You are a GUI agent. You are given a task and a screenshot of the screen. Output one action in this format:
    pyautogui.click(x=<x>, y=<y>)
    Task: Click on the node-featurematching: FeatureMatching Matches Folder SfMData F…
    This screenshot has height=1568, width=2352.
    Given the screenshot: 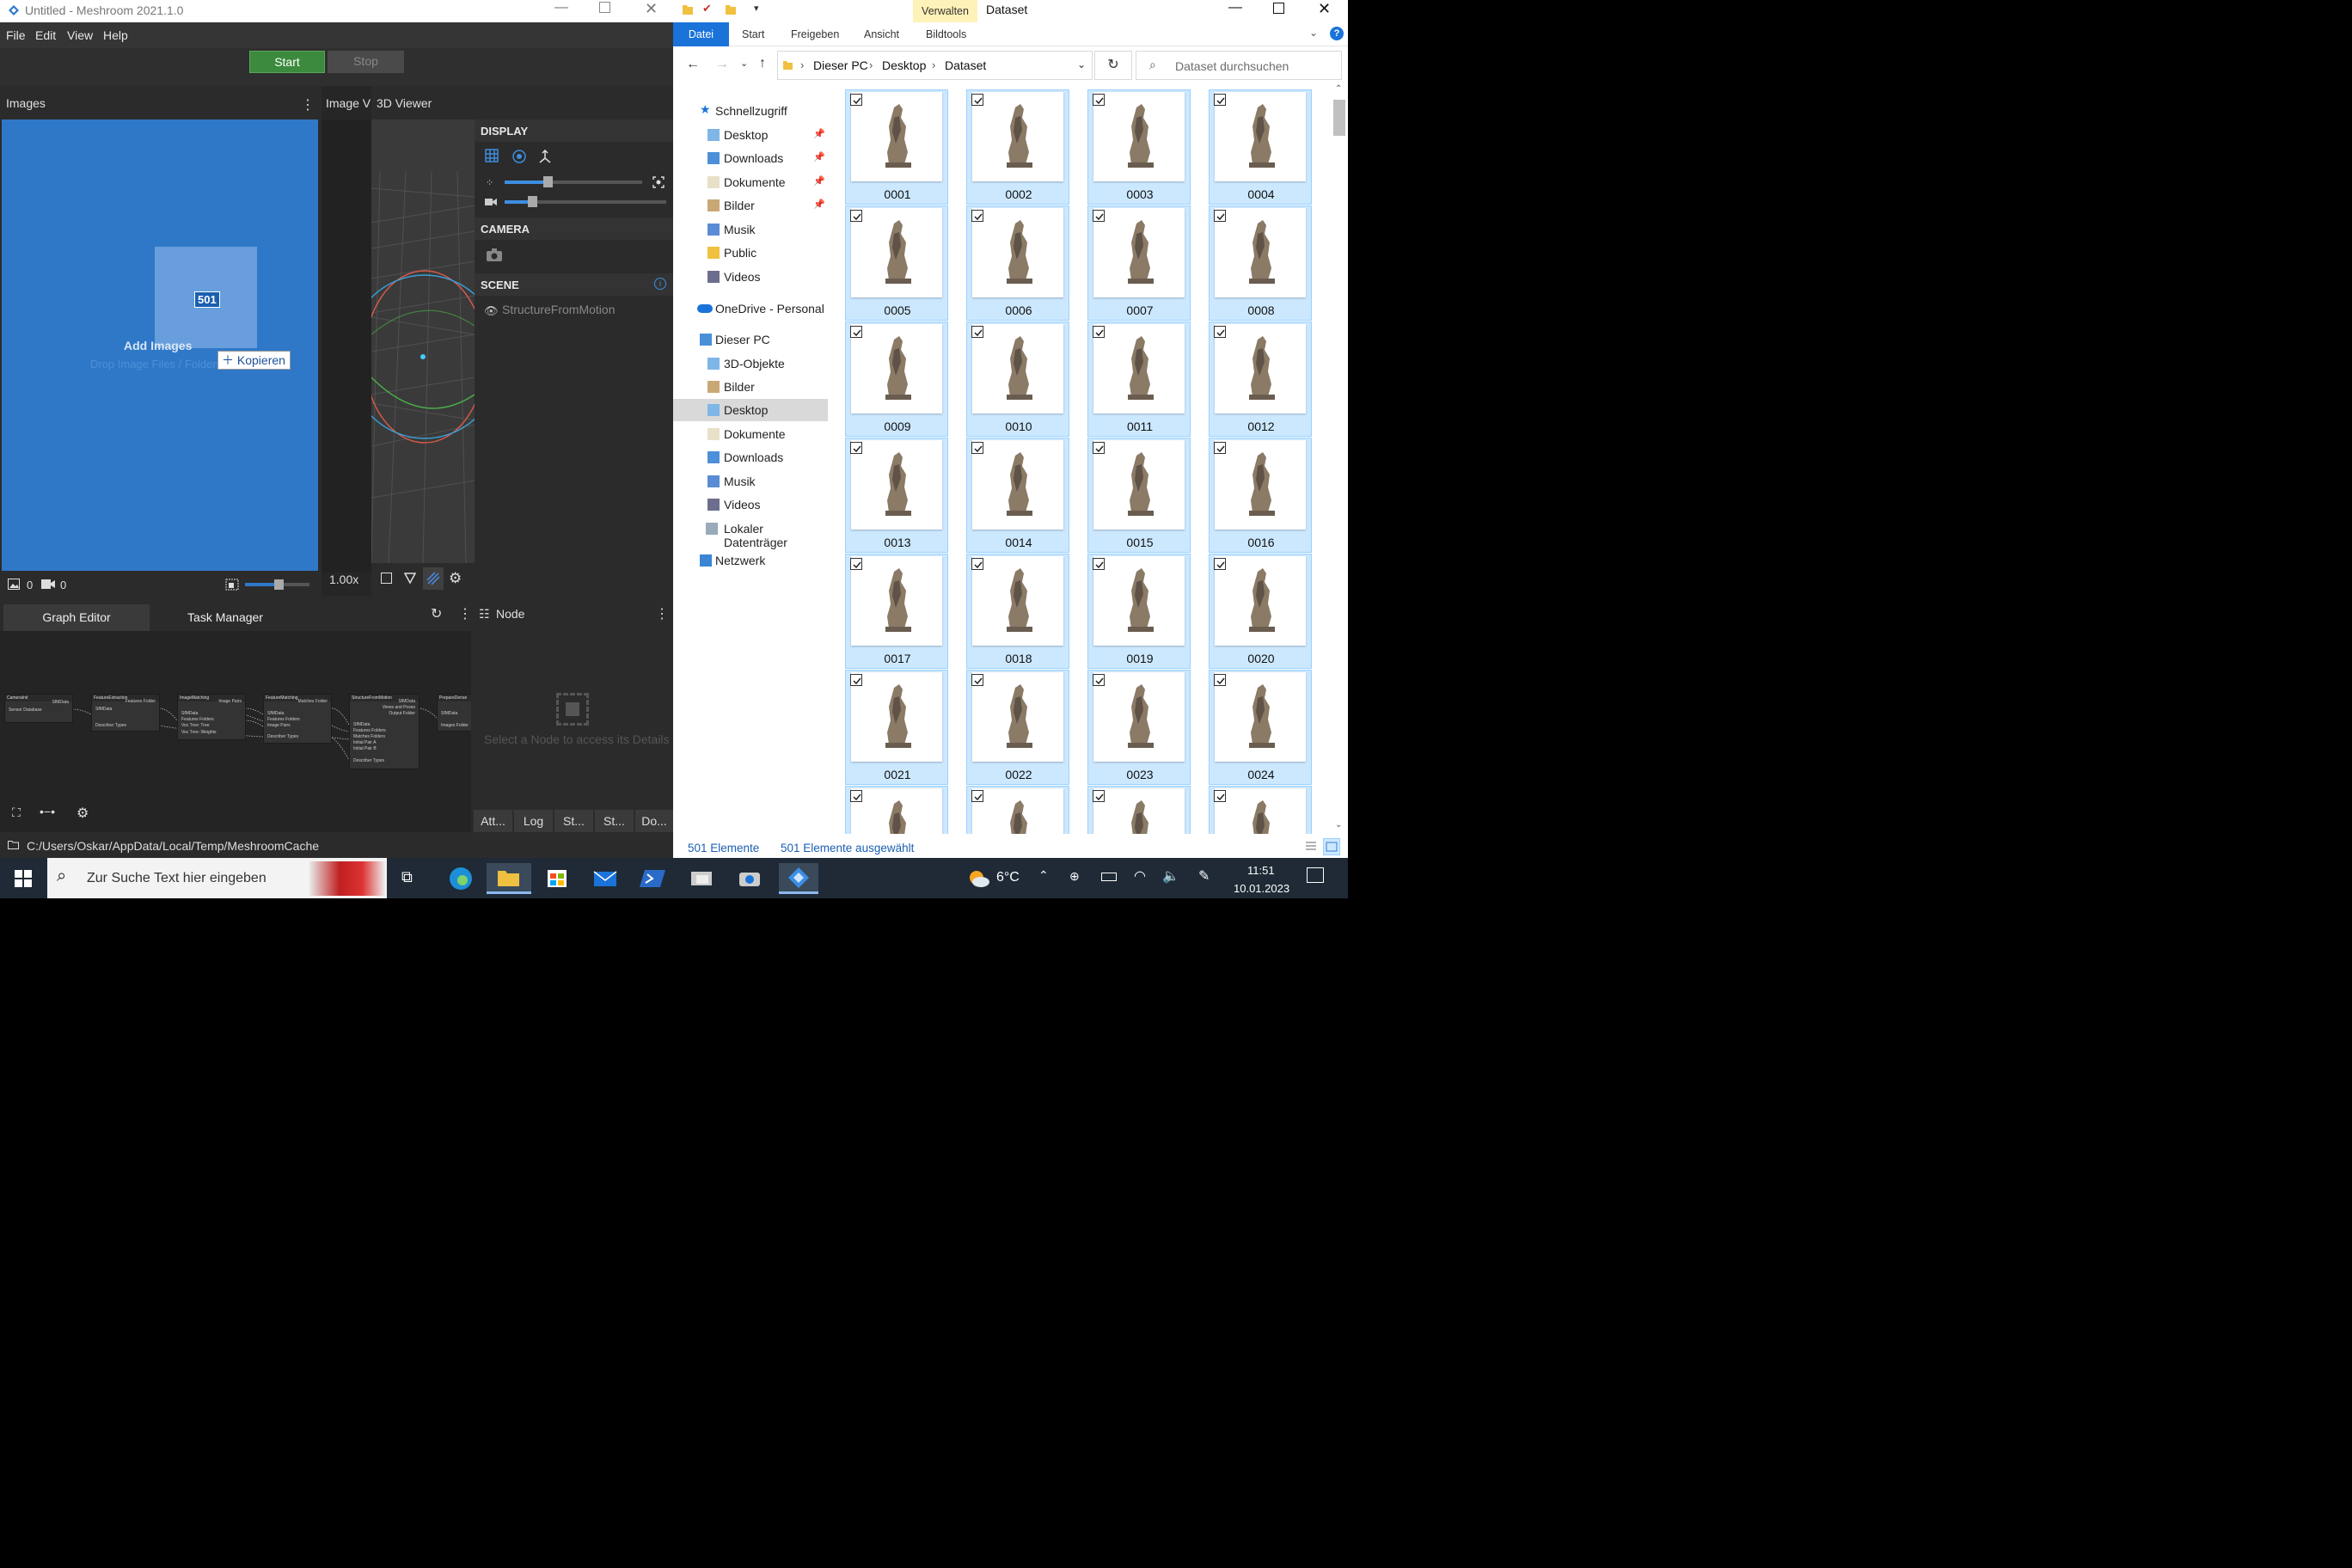 What is the action you would take?
    pyautogui.click(x=297, y=719)
    